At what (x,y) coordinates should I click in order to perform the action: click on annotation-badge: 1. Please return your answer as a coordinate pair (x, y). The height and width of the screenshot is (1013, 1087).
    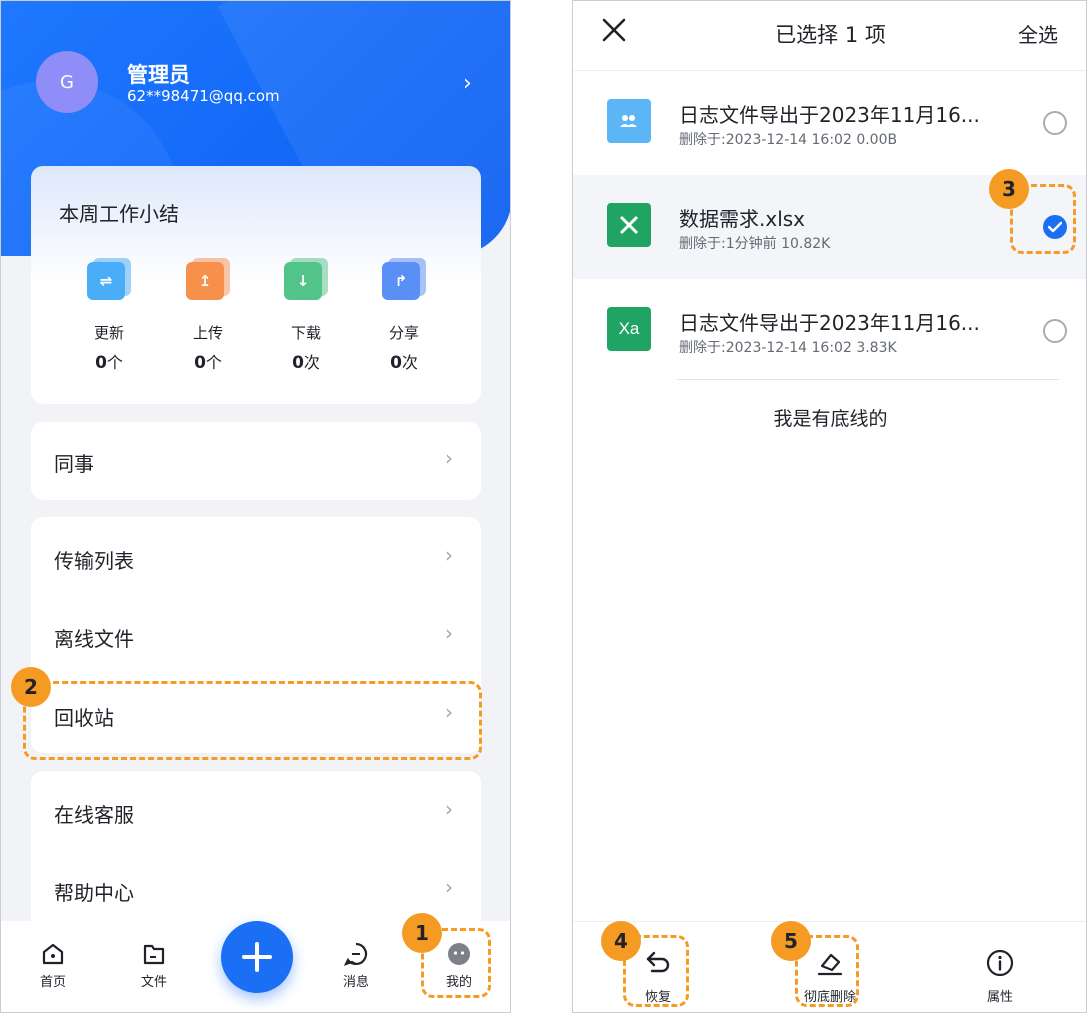
    Looking at the image, I should click on (422, 933).